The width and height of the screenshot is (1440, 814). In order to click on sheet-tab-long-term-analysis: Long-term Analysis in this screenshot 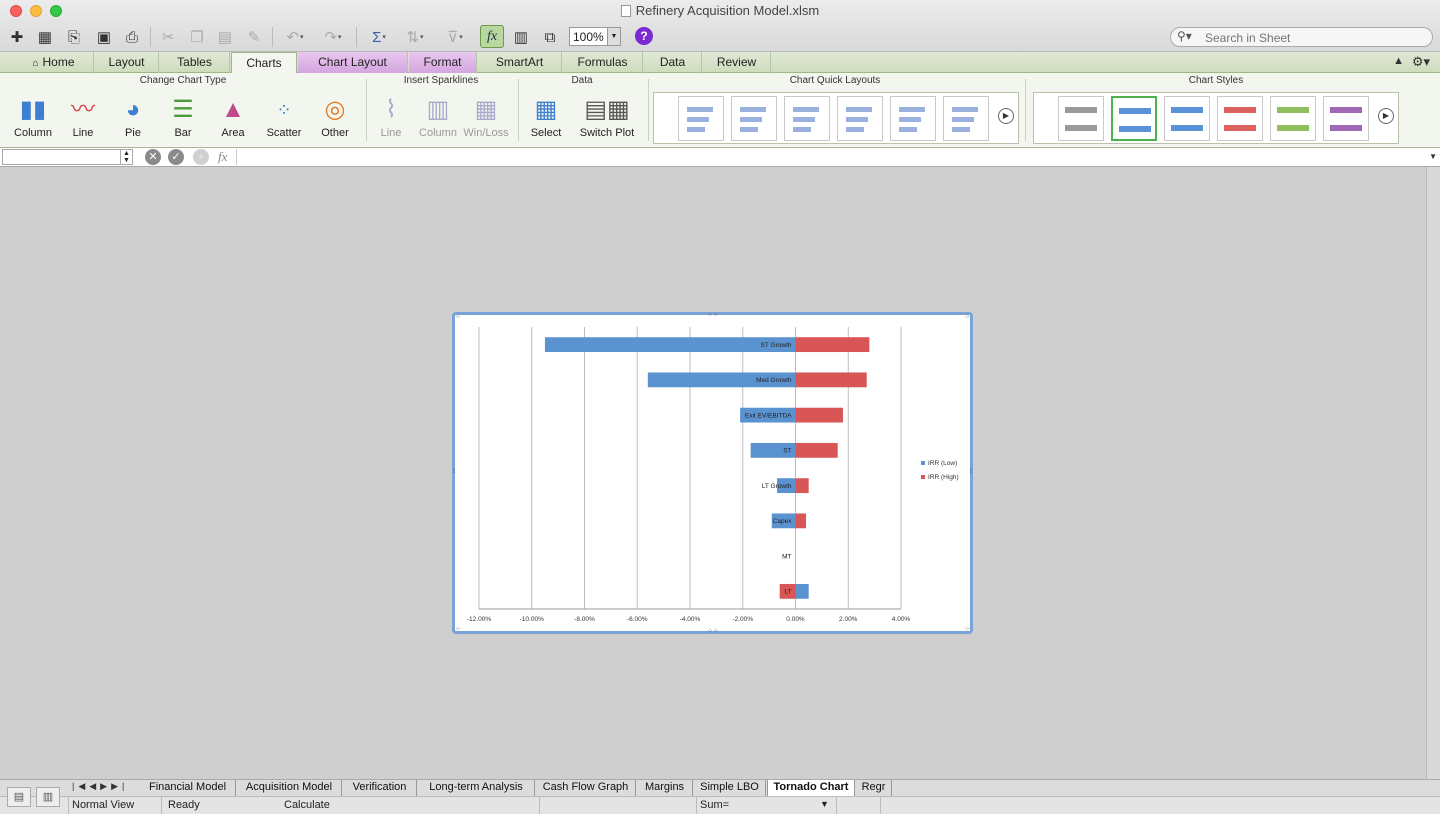, I will do `click(476, 788)`.